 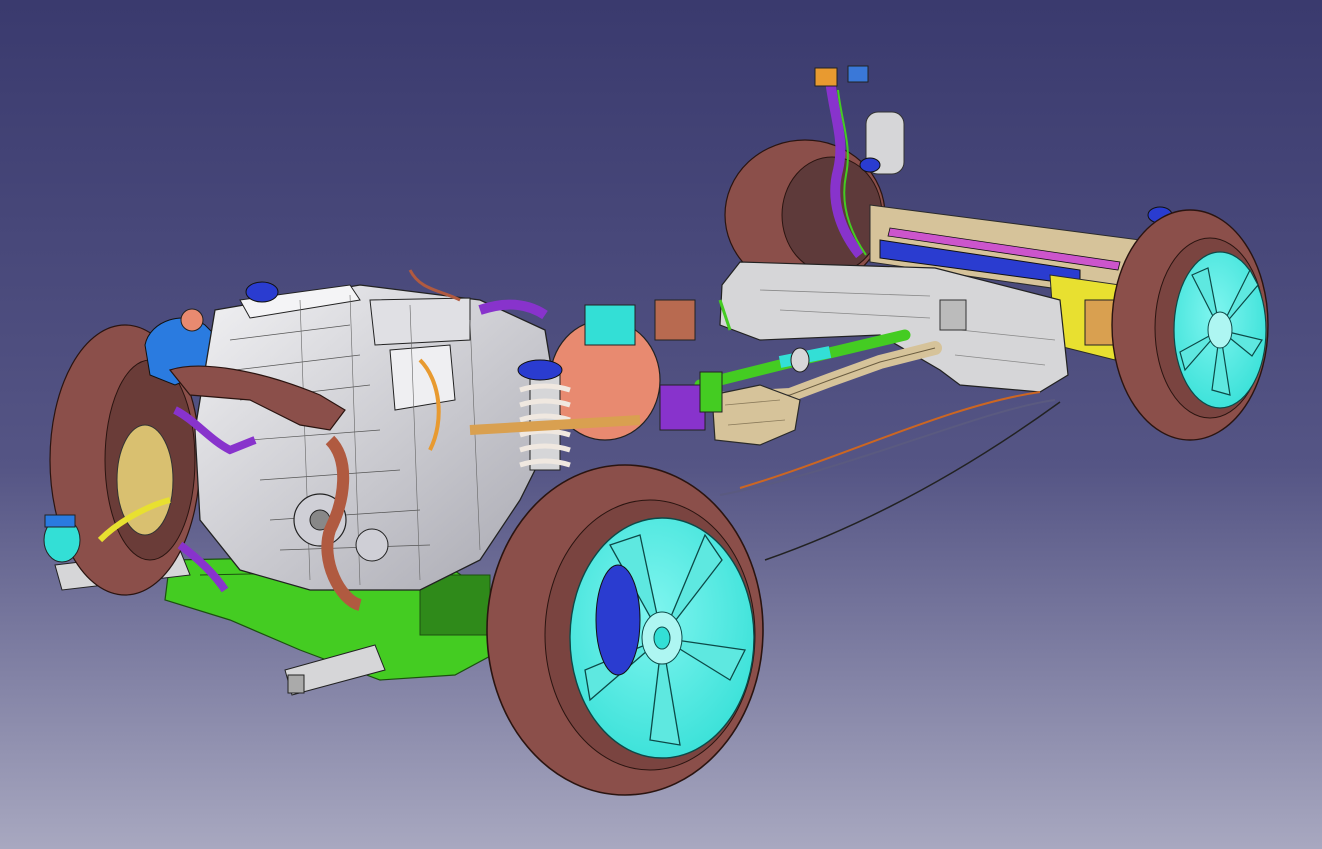 What do you see at coordinates (858, 74) in the screenshot?
I see `filler-flap` at bounding box center [858, 74].